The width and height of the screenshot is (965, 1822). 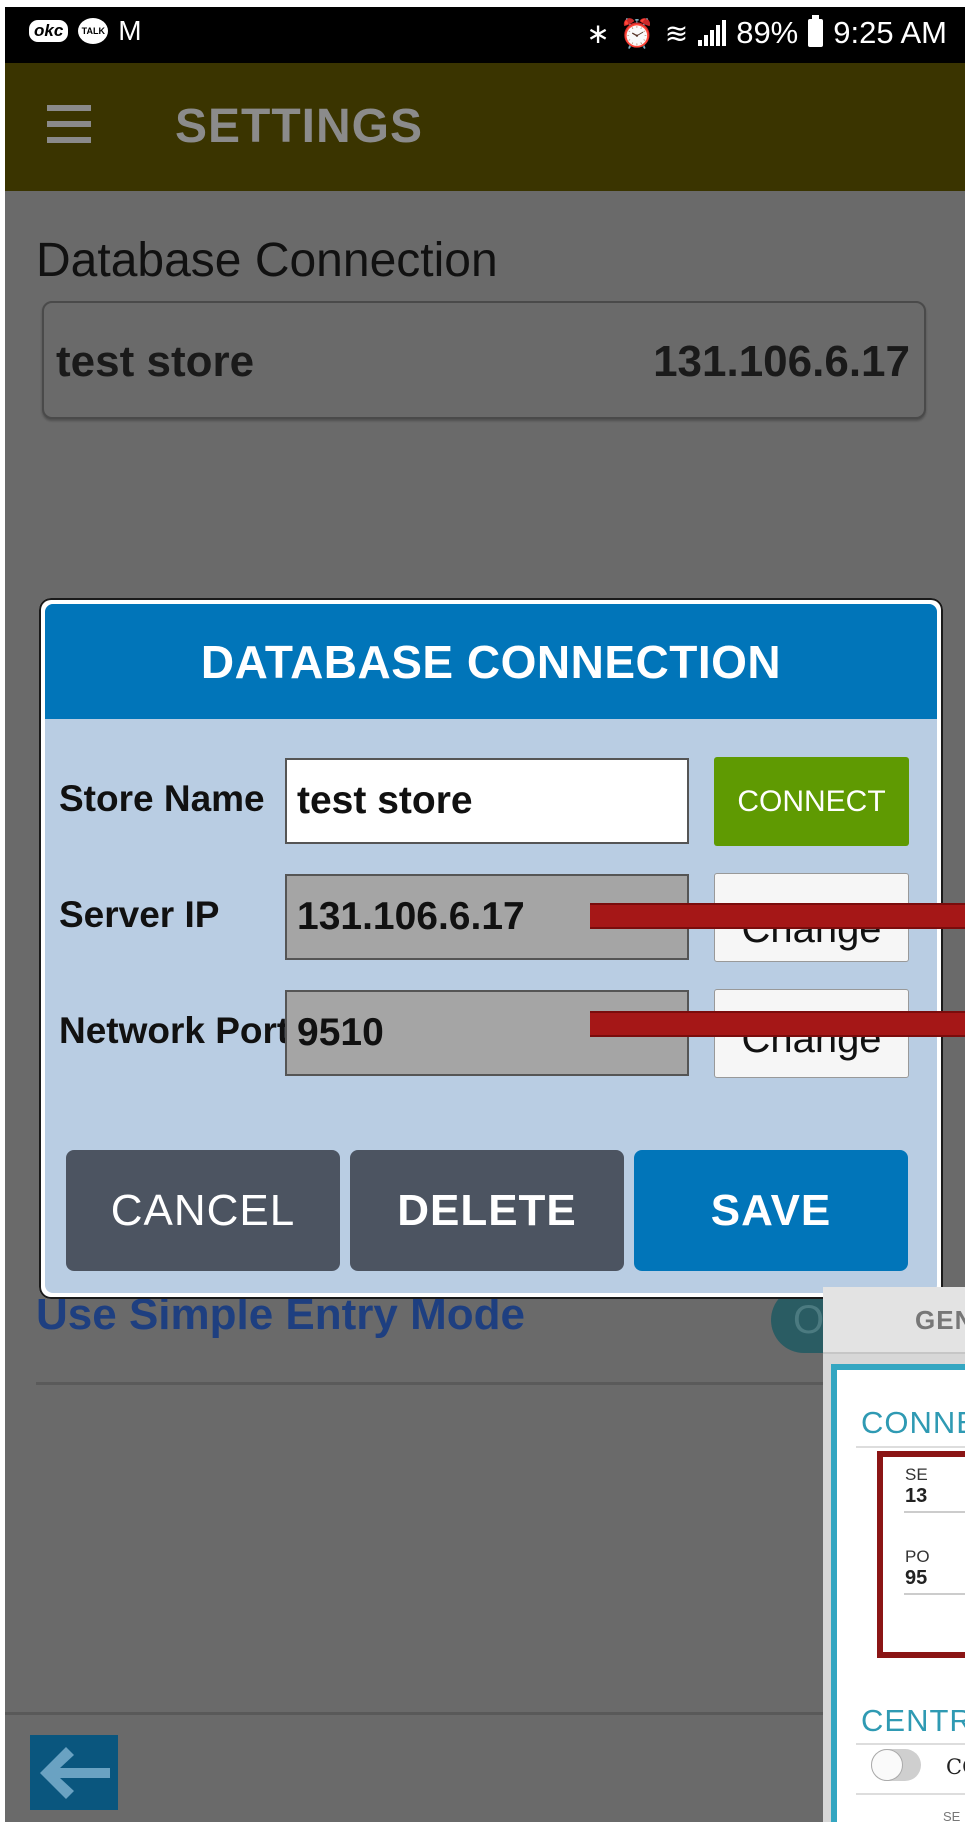 What do you see at coordinates (916, 1474) in the screenshot?
I see `overlay-server-label: SE` at bounding box center [916, 1474].